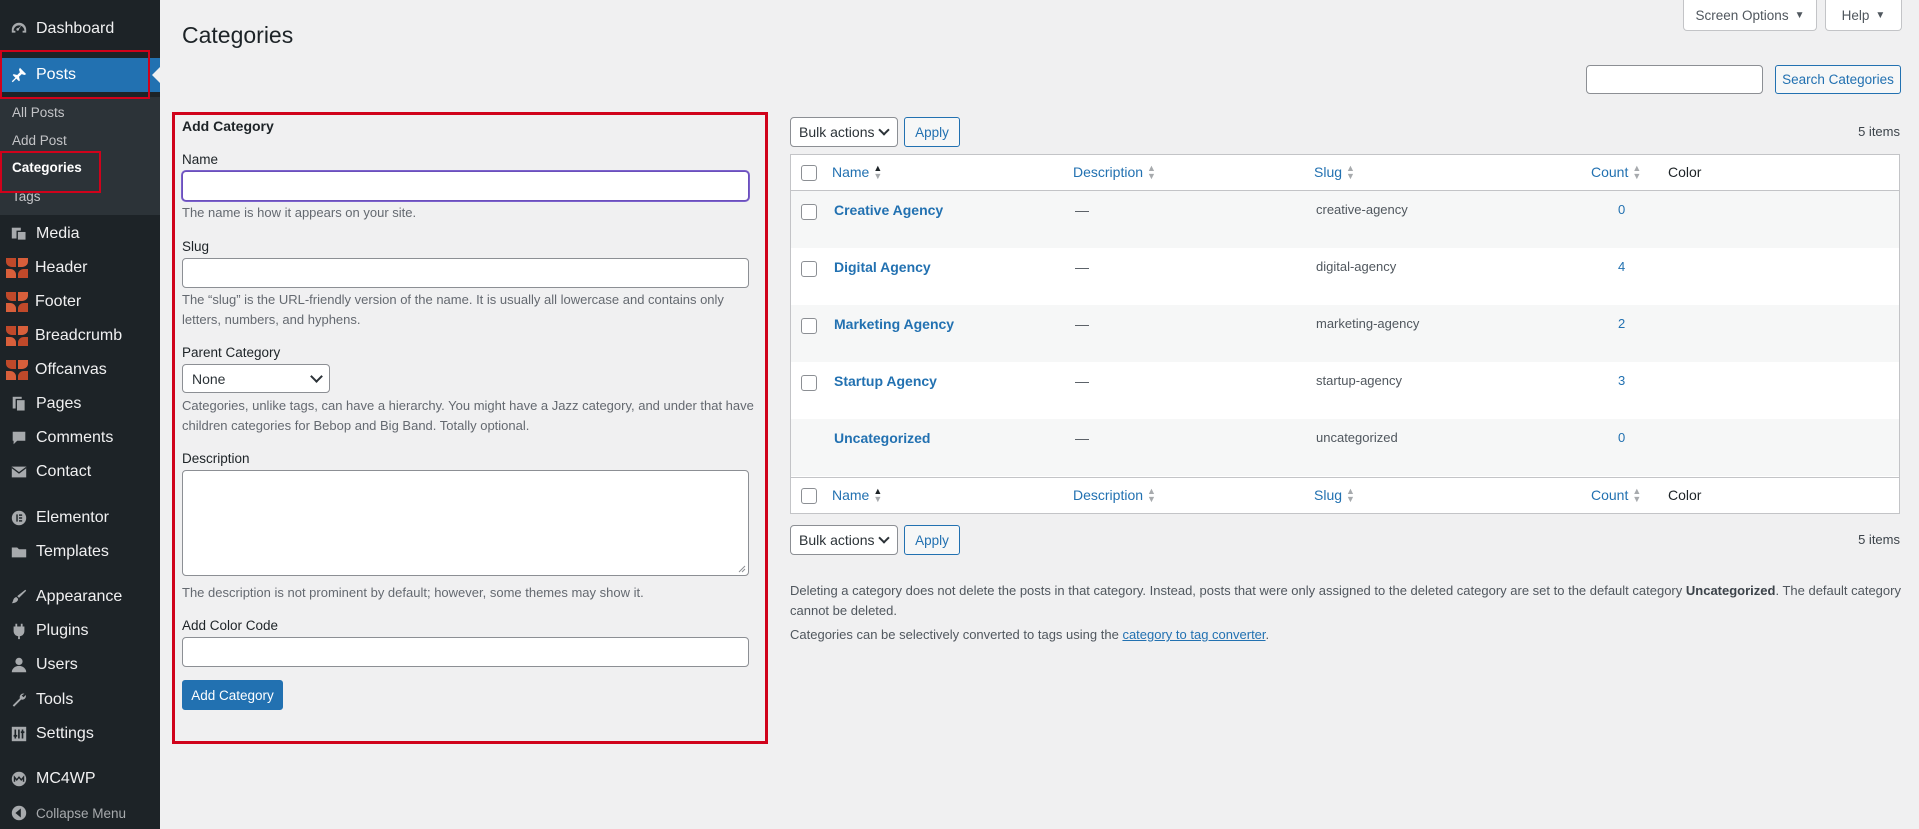 The image size is (1919, 829). I want to click on bulk-actions-select-top: Bulk actions, so click(844, 132).